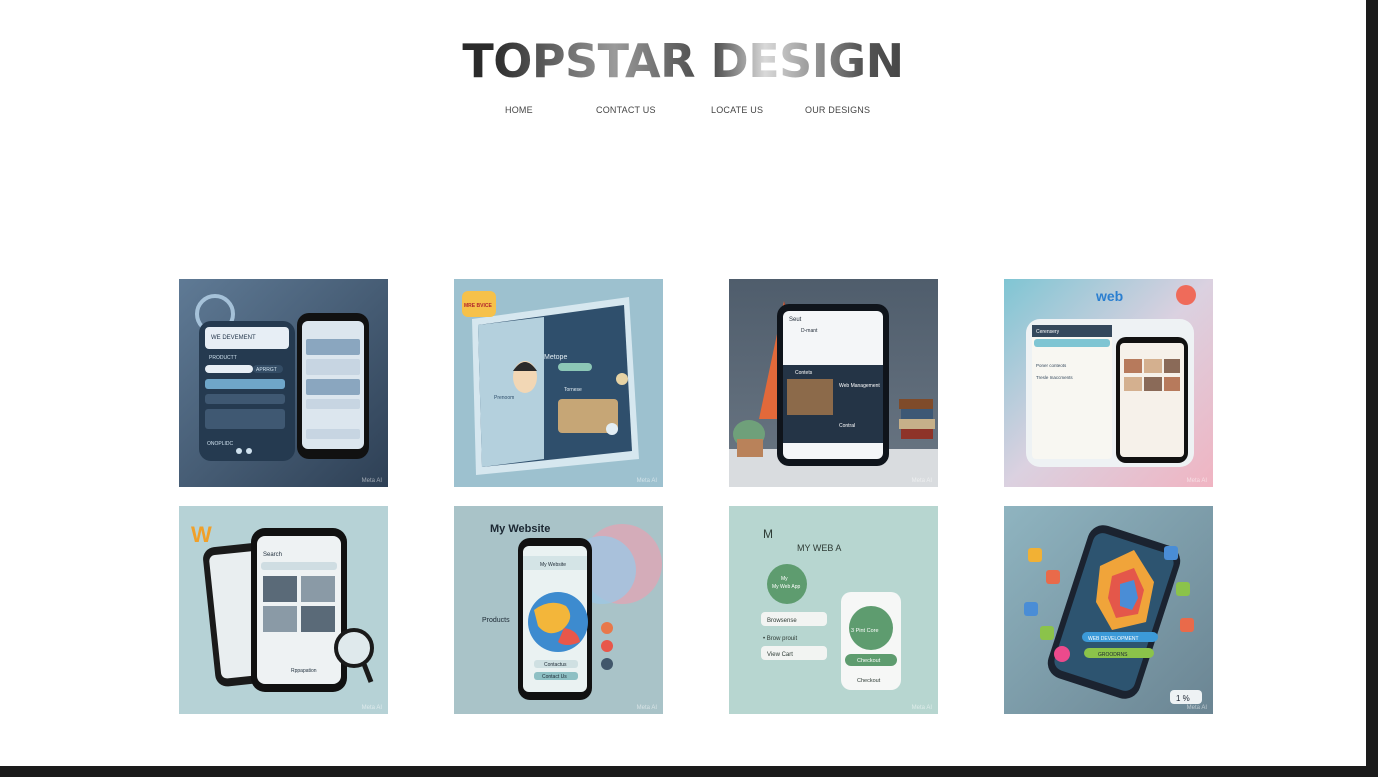 The width and height of the screenshot is (1378, 777). What do you see at coordinates (837, 110) in the screenshot?
I see `nav-our-designs: OUR DESIGNS` at bounding box center [837, 110].